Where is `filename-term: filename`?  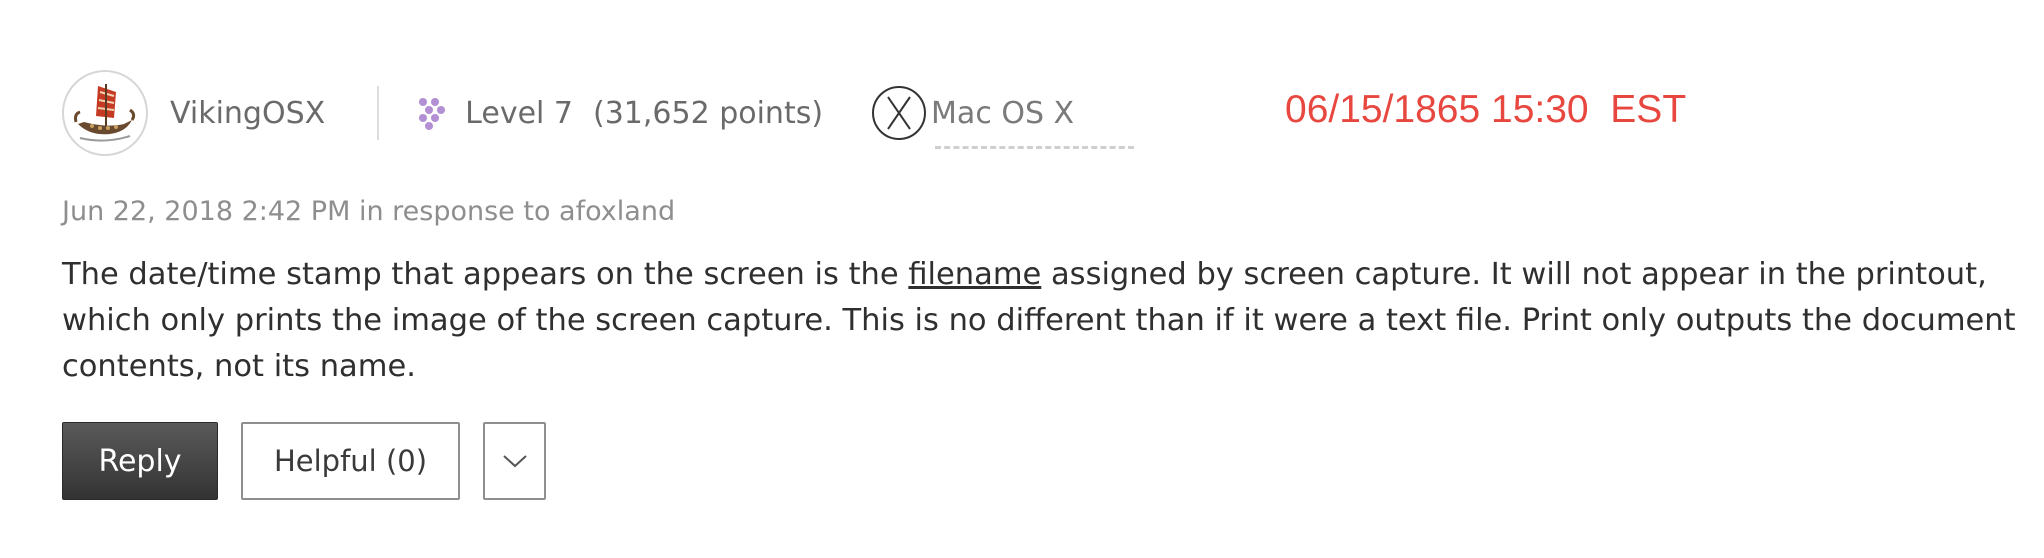
filename-term: filename is located at coordinates (975, 274).